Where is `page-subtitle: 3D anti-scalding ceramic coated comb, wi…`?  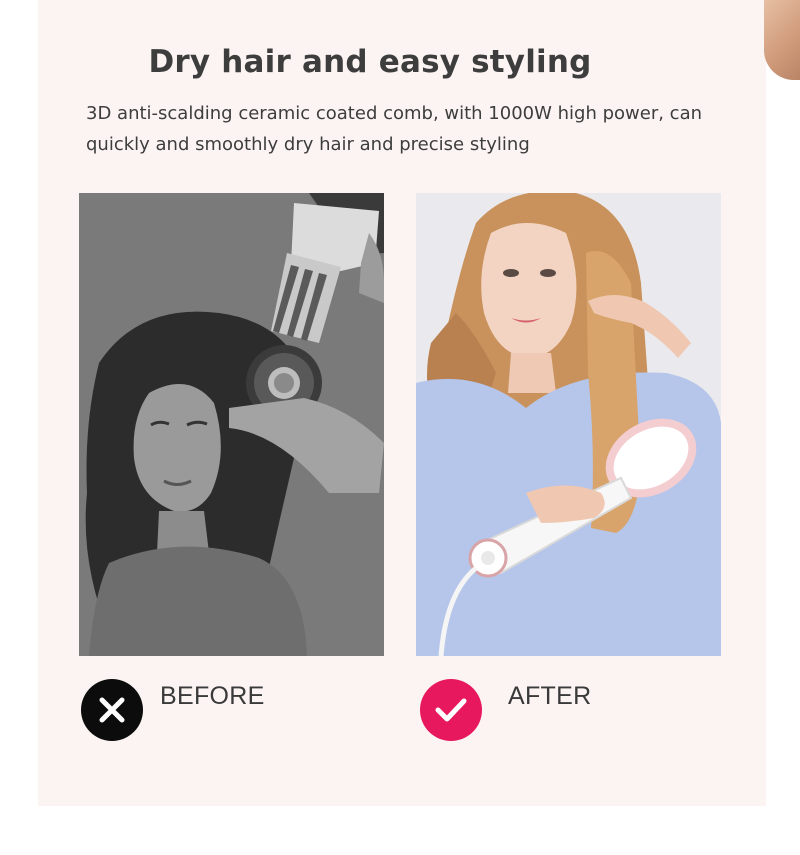
page-subtitle: 3D anti-scalding ceramic coated comb, wi… is located at coordinates (394, 129).